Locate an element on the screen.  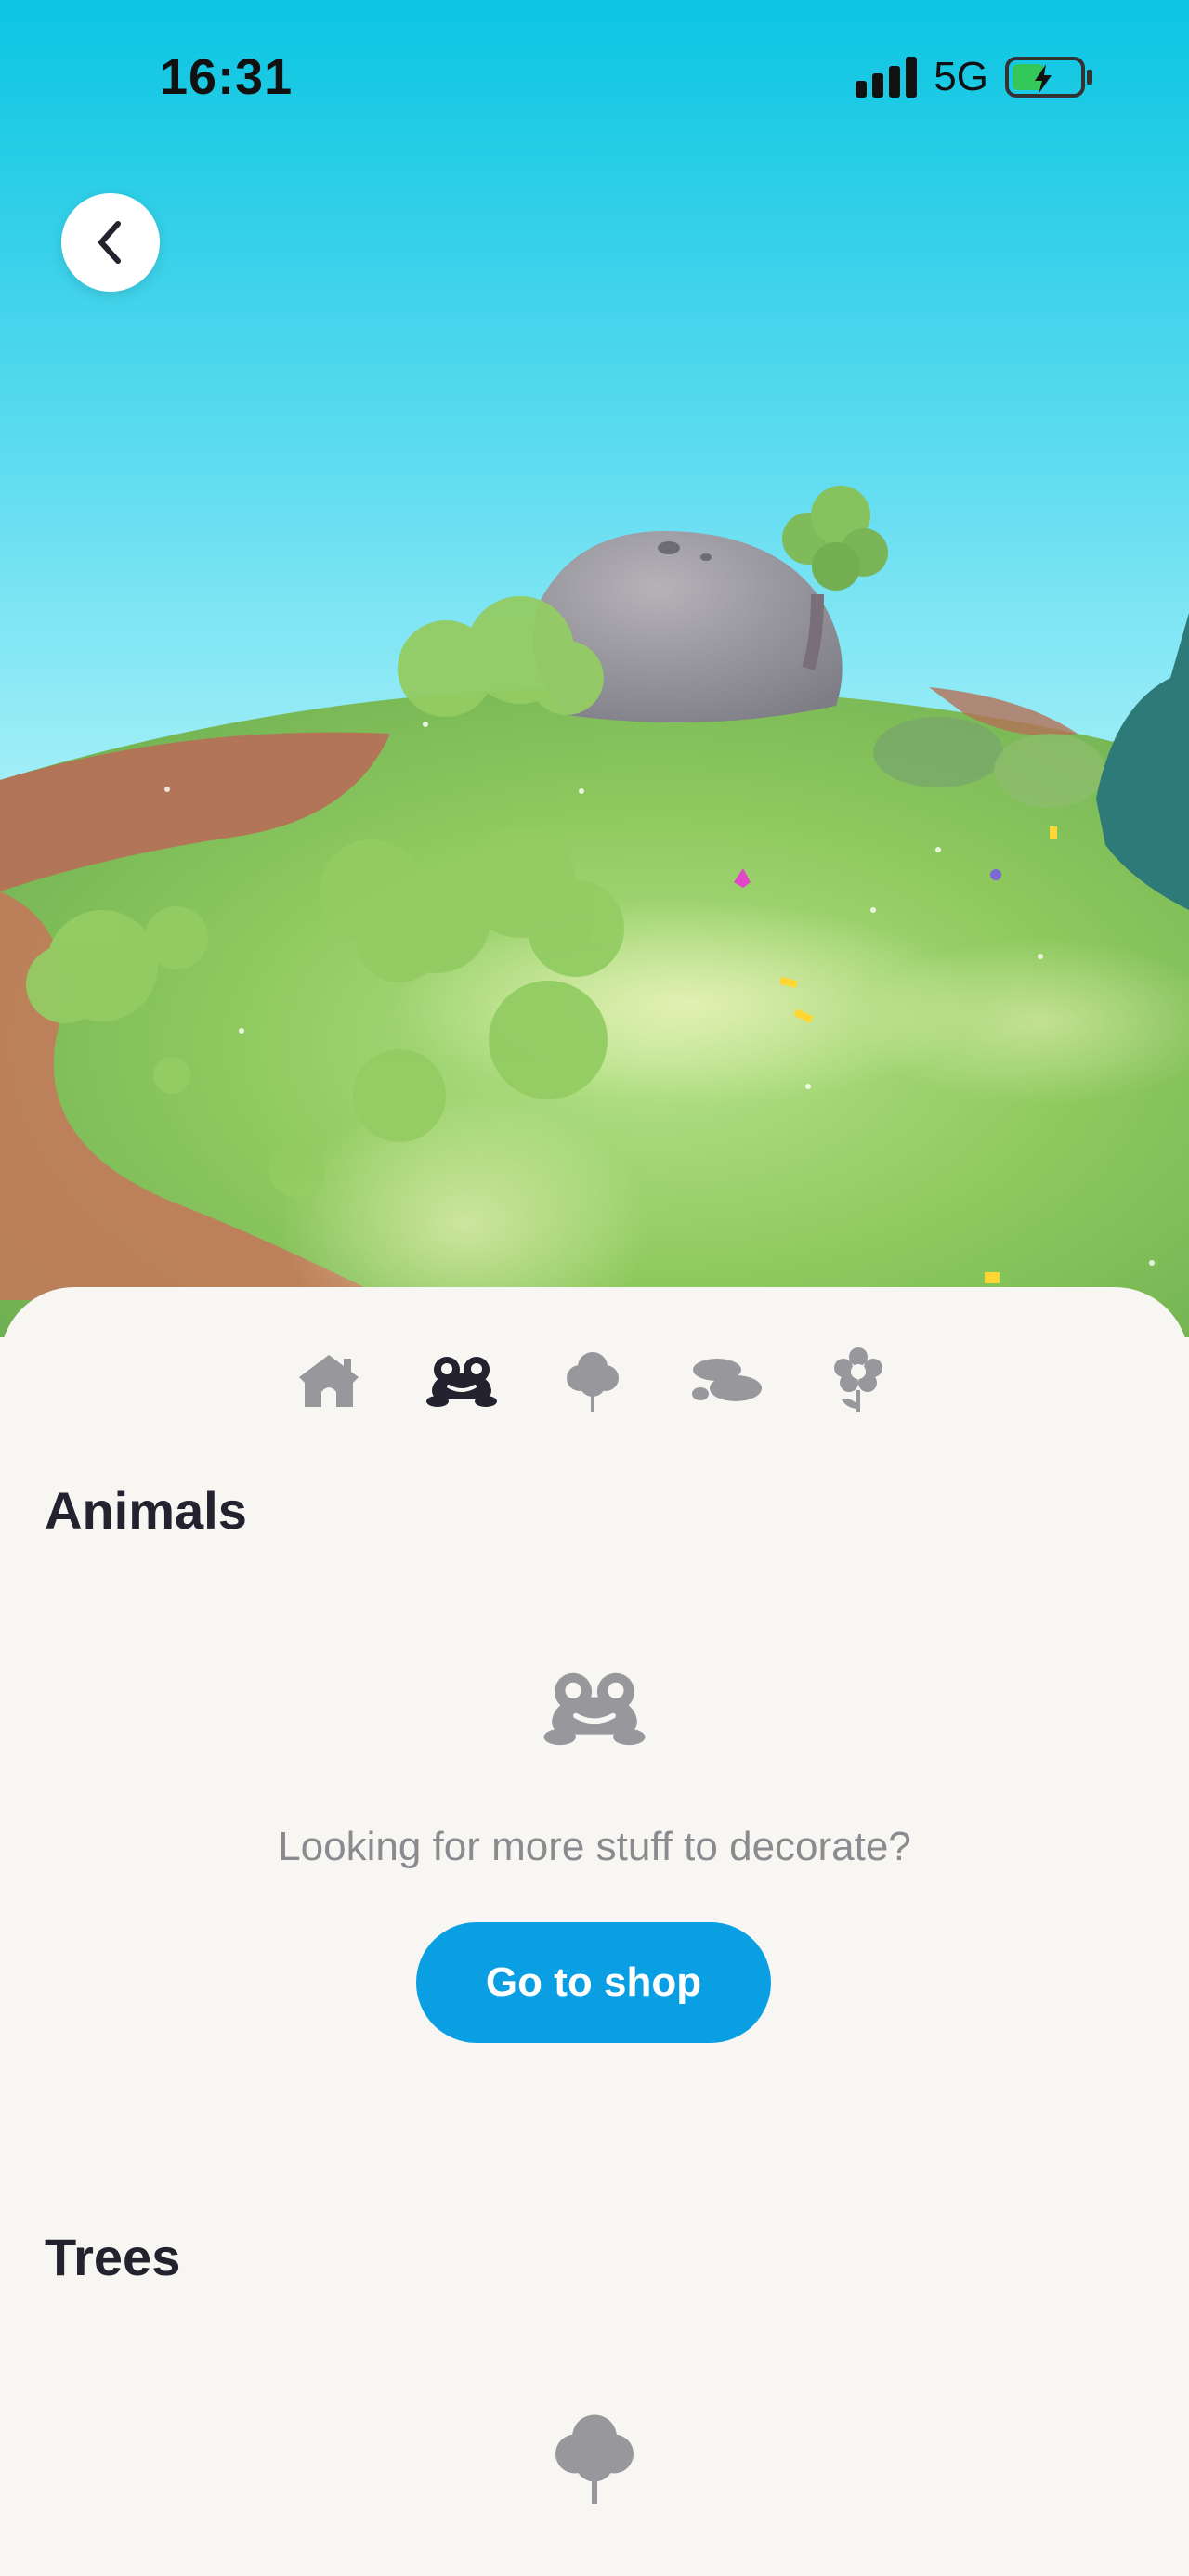
animals-section-title: Animals is located at coordinates (146, 1510).